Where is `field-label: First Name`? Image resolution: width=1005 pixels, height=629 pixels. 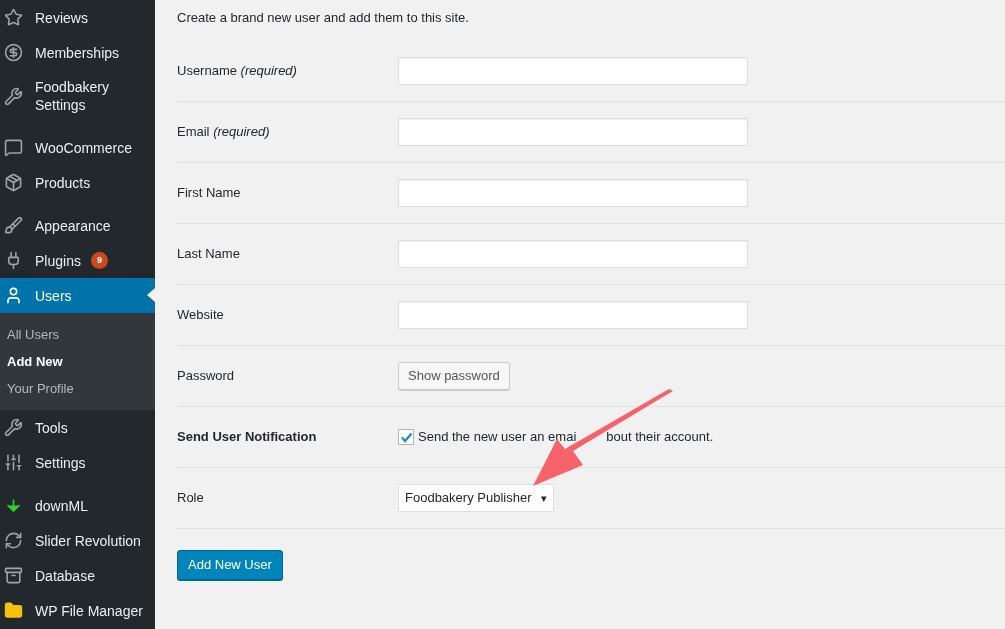 field-label: First Name is located at coordinates (209, 193).